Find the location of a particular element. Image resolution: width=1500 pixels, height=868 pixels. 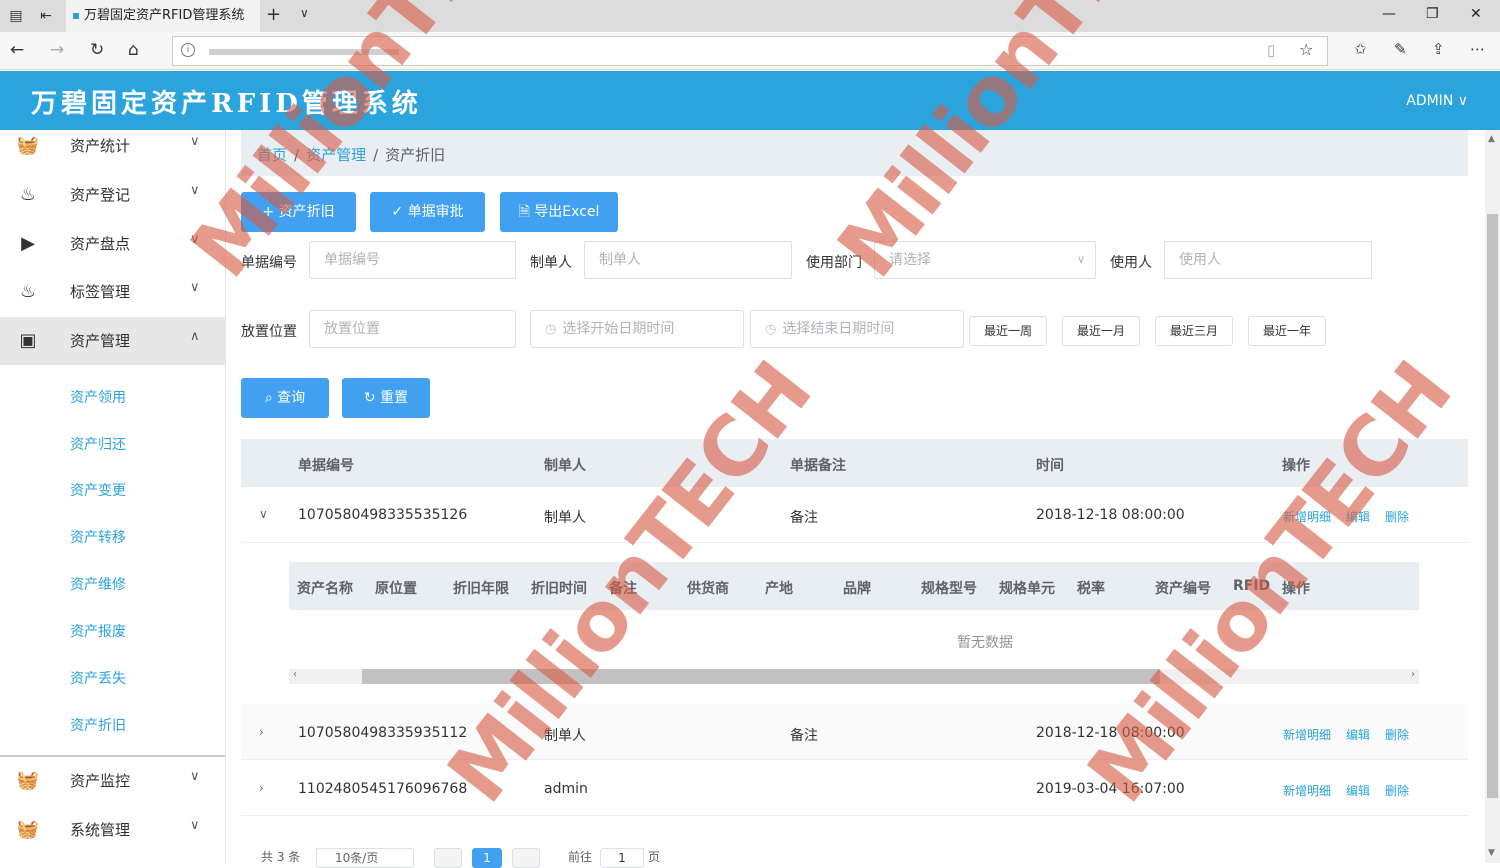

share-icon: ⇪ is located at coordinates (1438, 49).